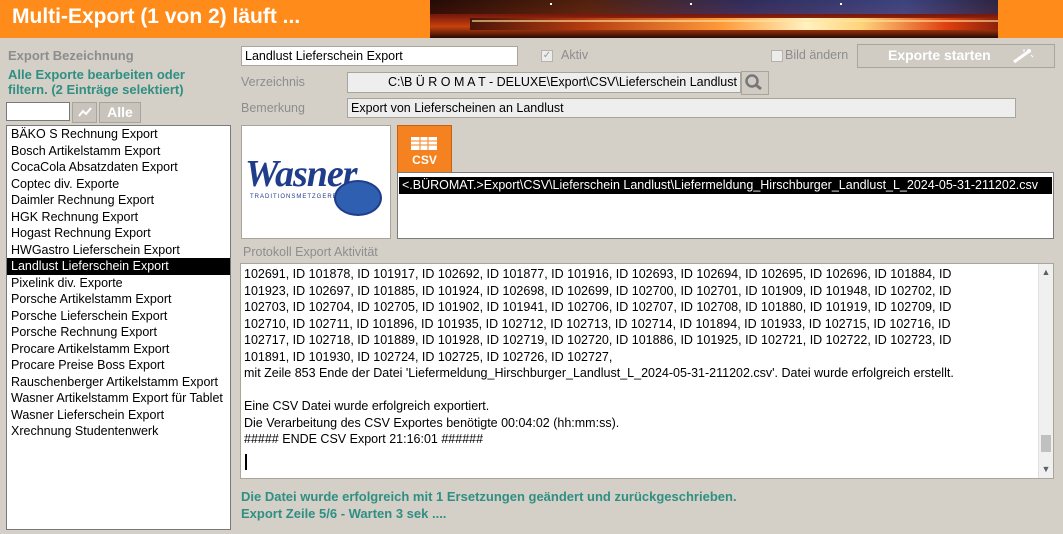  Describe the element at coordinates (1023, 56) in the screenshot. I see `magic-wand-icon` at that location.